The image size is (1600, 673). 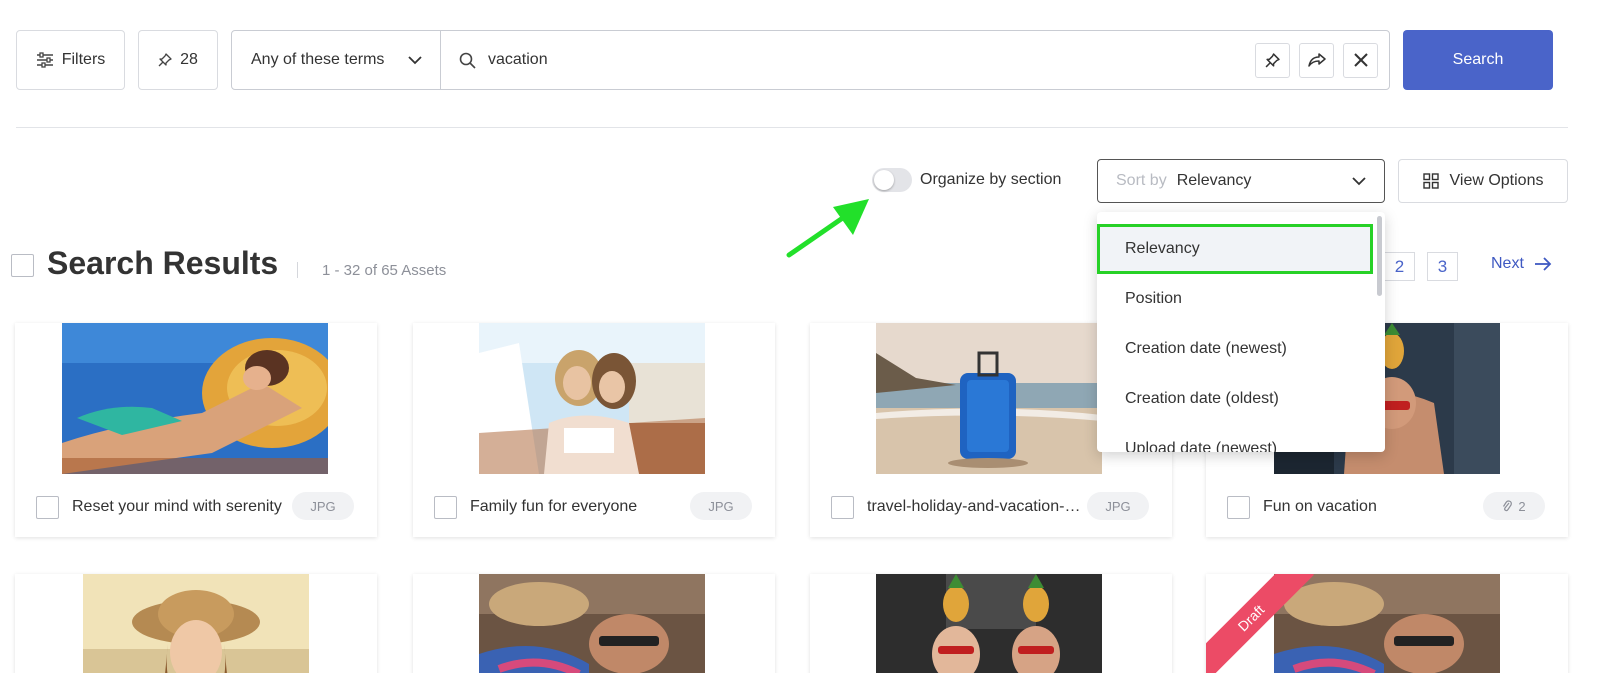 I want to click on draft-ribbon-label: Draft, so click(x=1260, y=623).